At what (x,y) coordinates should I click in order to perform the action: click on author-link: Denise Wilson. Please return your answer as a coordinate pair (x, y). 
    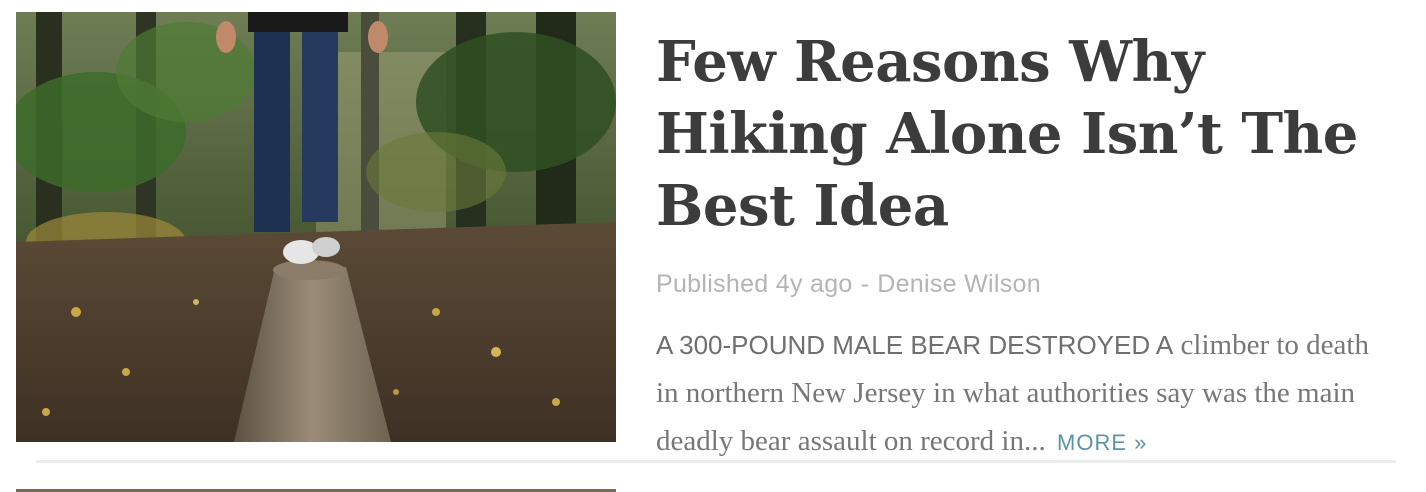
    Looking at the image, I should click on (959, 284).